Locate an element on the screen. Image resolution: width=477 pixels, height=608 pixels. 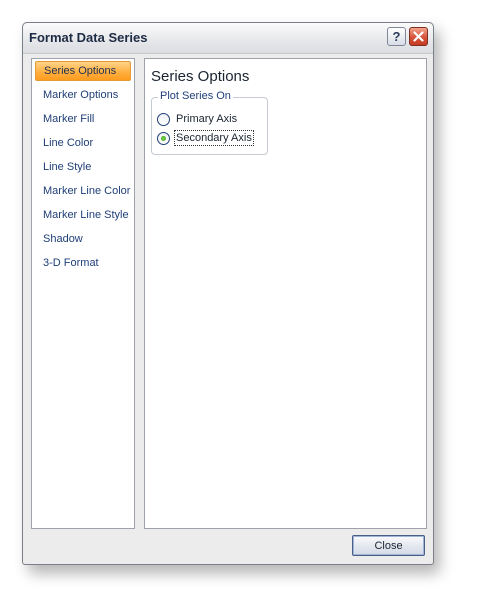
help-button: ? is located at coordinates (396, 36).